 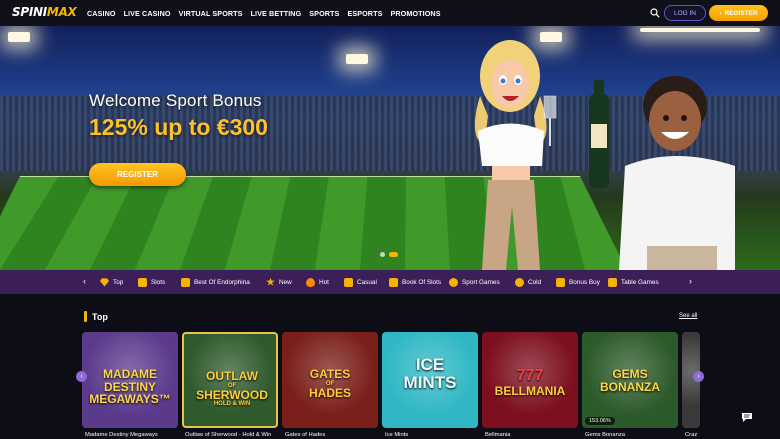 I want to click on spinimax-logo: SPINIMAX, so click(x=44, y=12).